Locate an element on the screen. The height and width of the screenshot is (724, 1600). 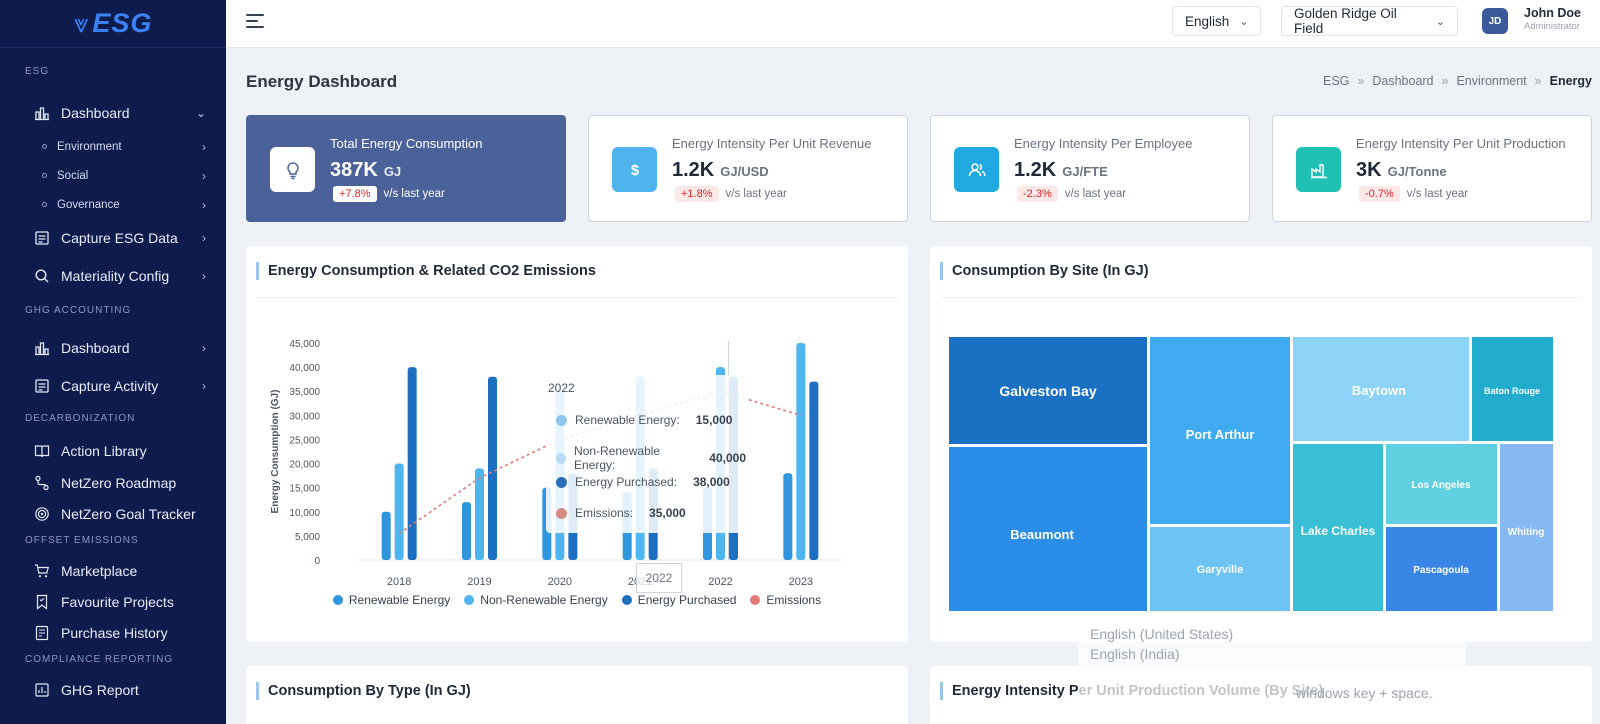
treemap-label: Galveston Bay is located at coordinates (1047, 391).